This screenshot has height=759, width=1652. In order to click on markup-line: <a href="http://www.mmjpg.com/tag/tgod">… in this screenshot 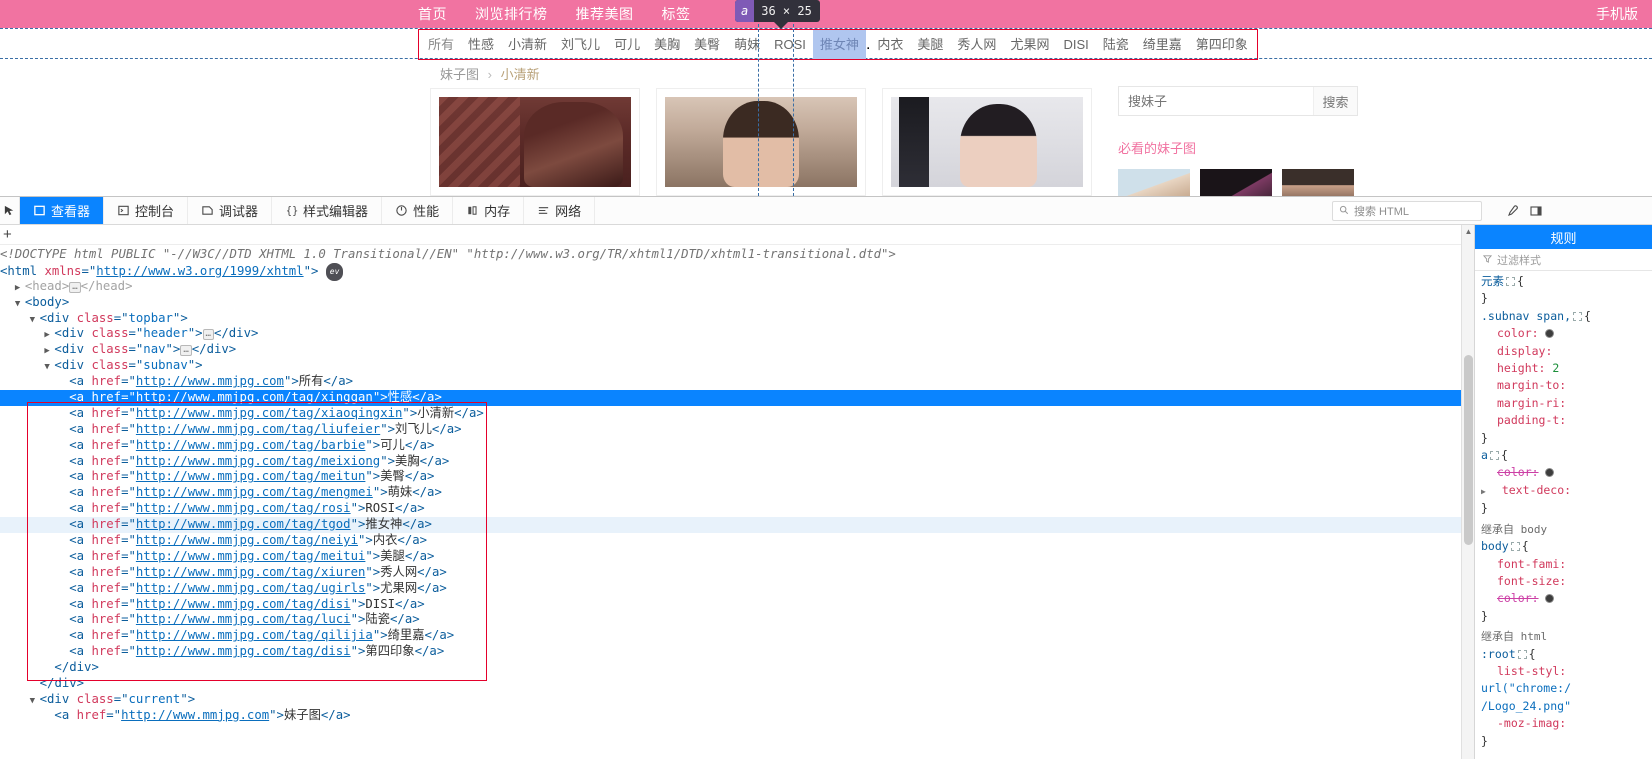, I will do `click(737, 525)`.